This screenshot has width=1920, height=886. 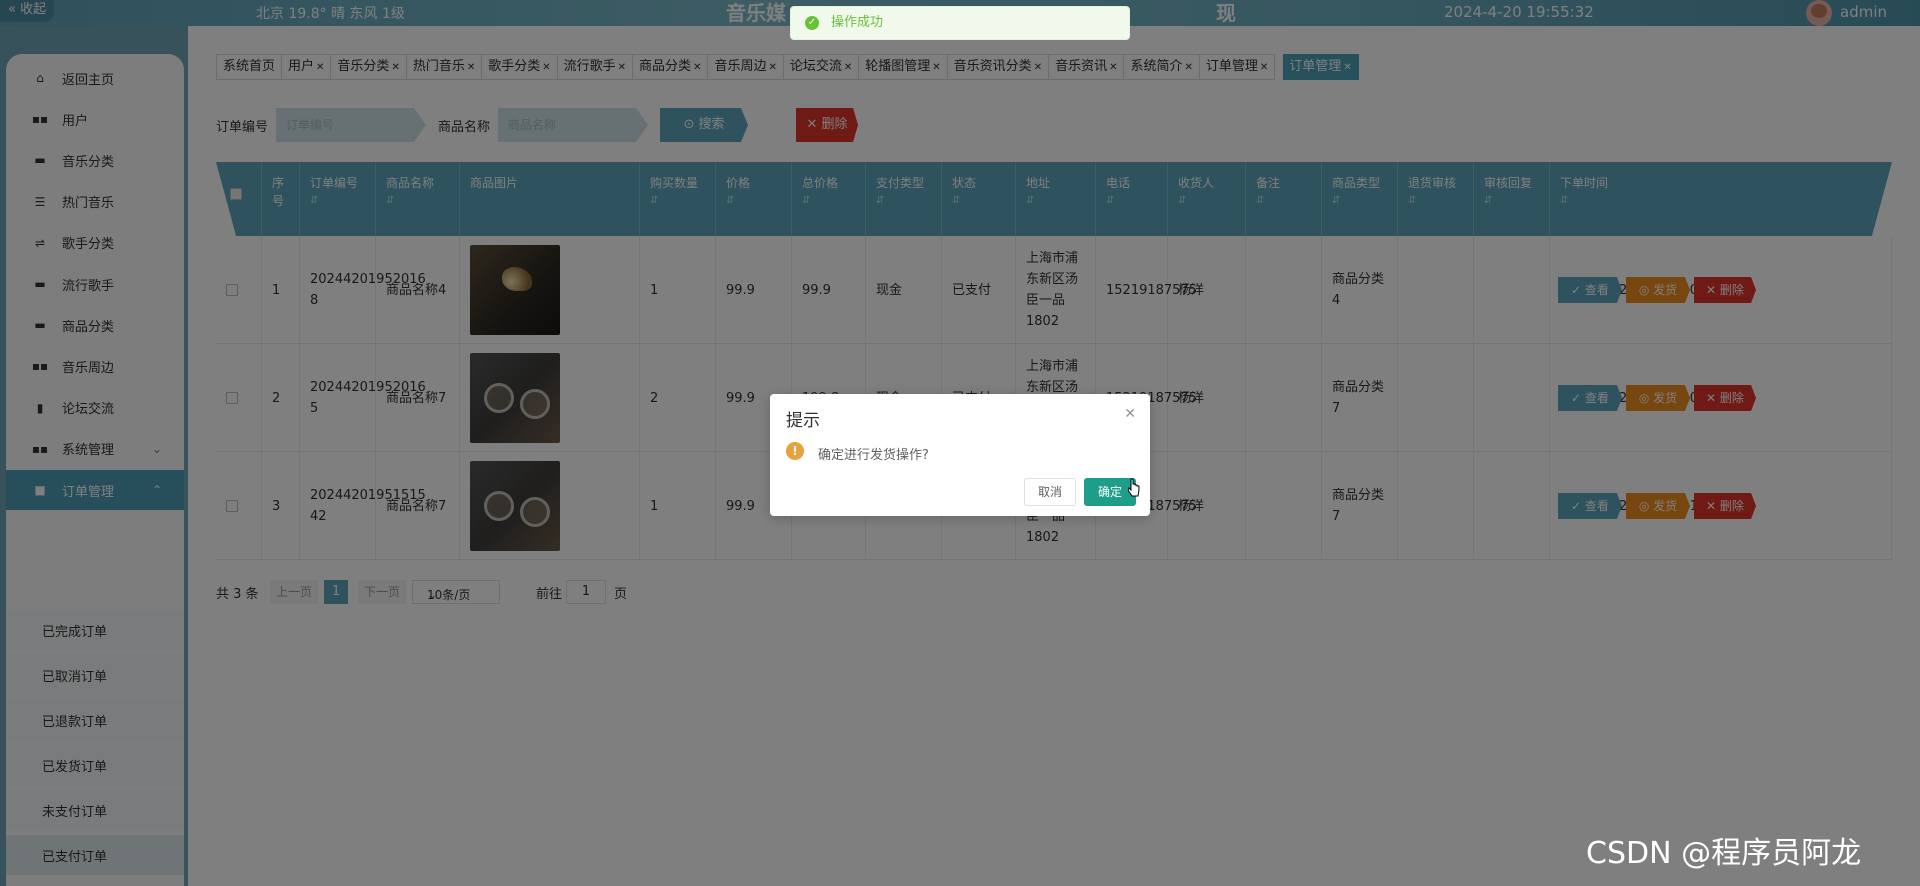 What do you see at coordinates (1724, 853) in the screenshot?
I see `watermark: CSDN @程序员阿龙` at bounding box center [1724, 853].